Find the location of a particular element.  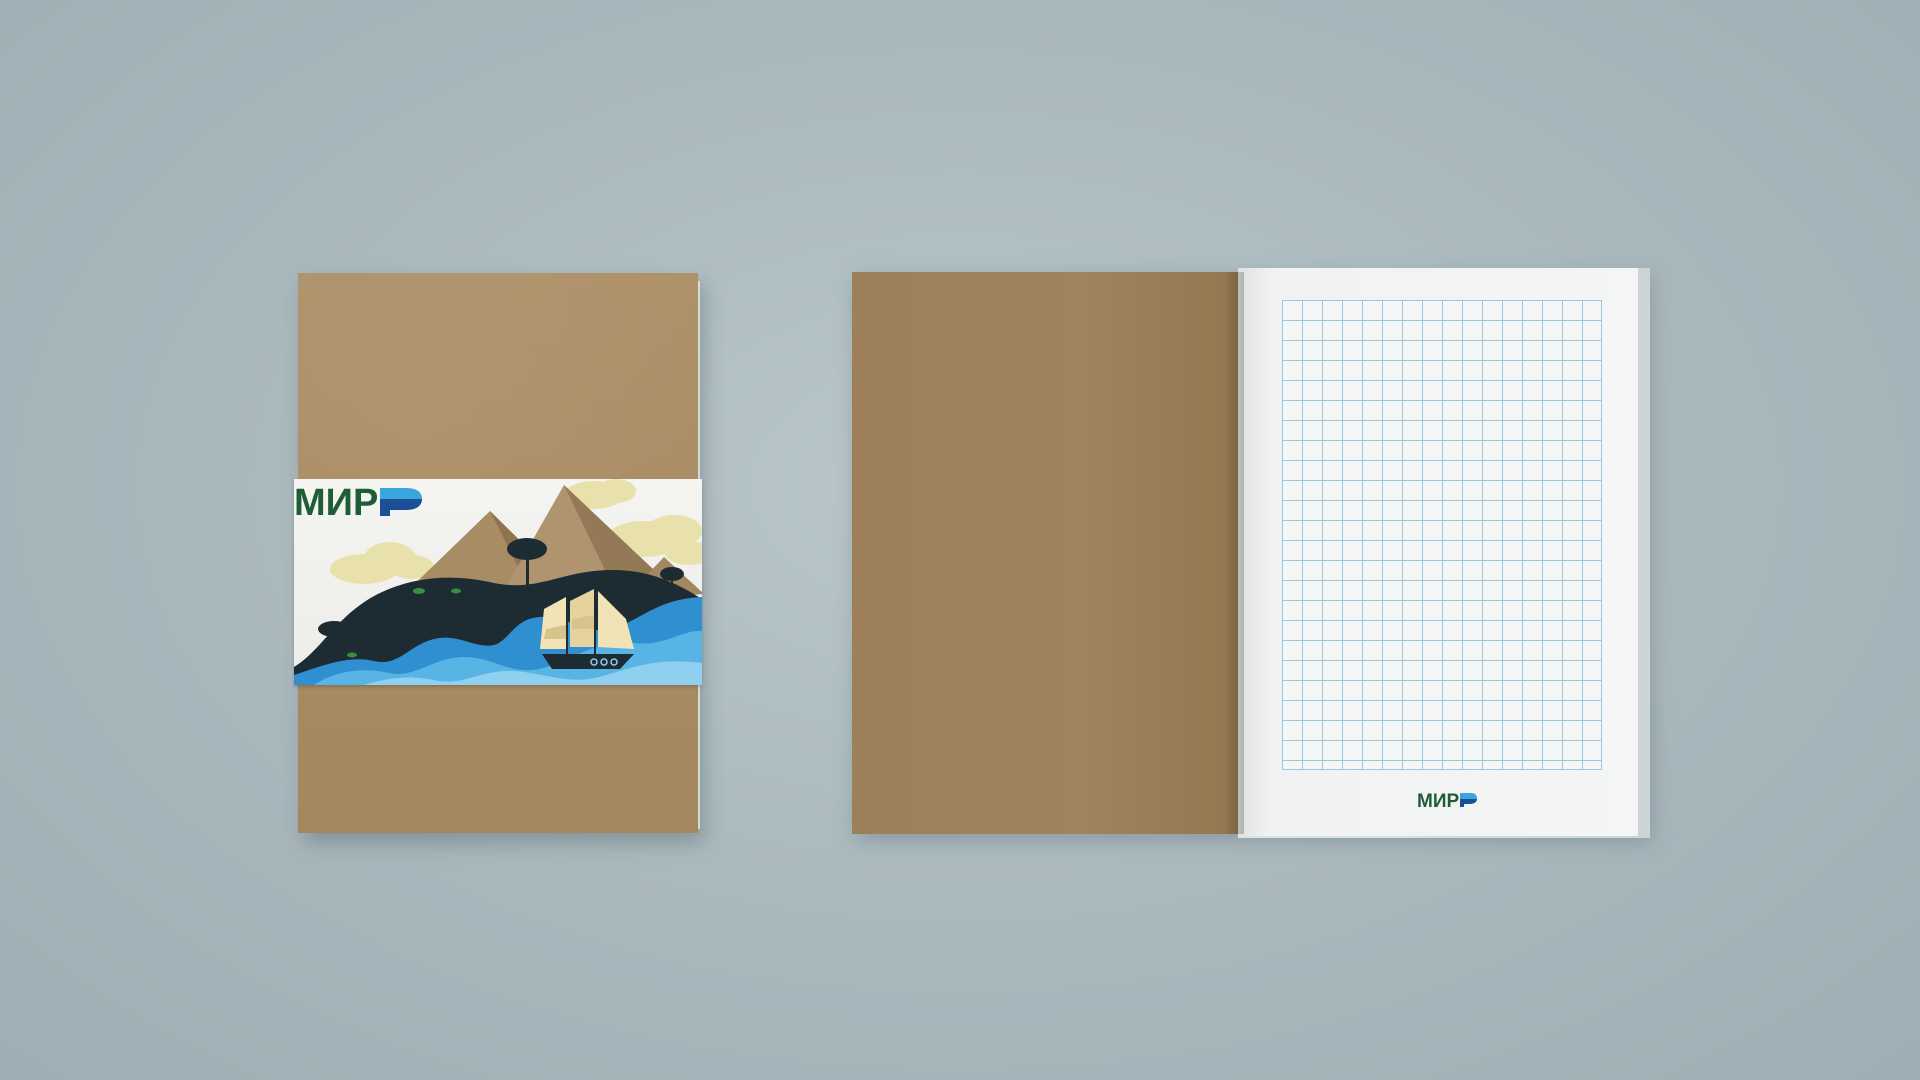

grid-page: МИР is located at coordinates (1438, 552).